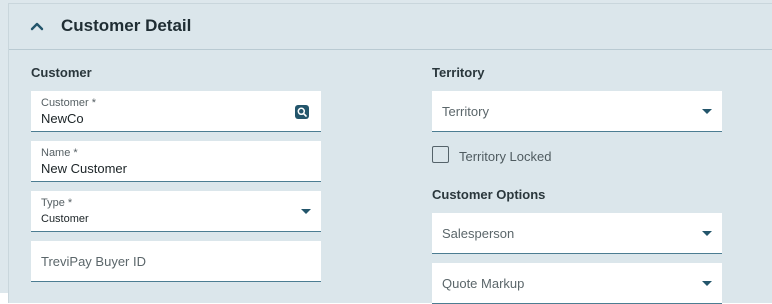 This screenshot has height=304, width=772. I want to click on trevipay-buyer-id-field: TreviPay Buyer ID, so click(176, 261).